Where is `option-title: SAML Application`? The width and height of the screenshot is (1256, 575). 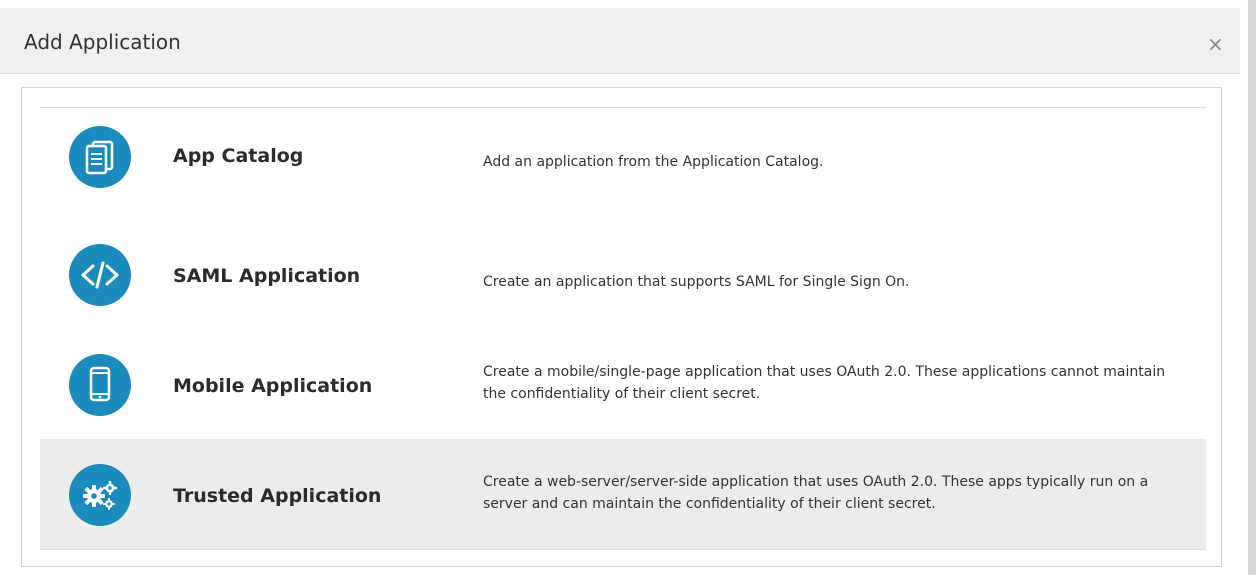 option-title: SAML Application is located at coordinates (267, 276).